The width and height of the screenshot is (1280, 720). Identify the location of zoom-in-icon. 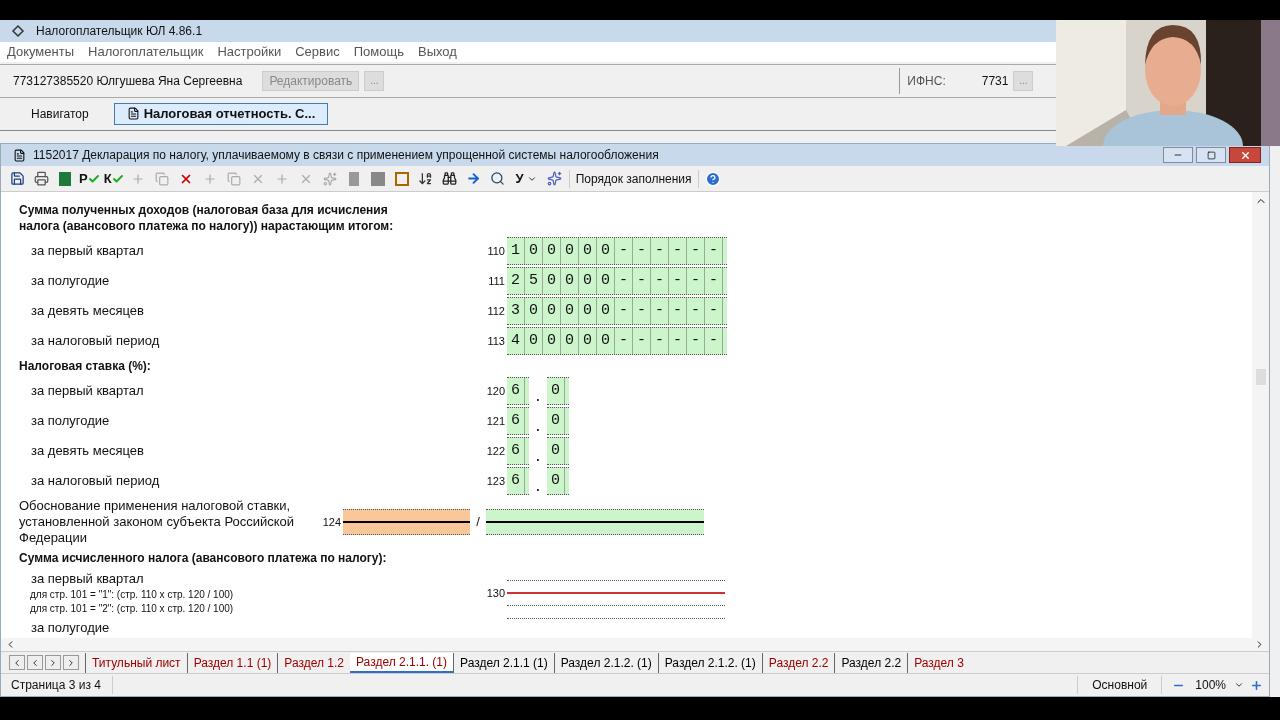
(1256, 685).